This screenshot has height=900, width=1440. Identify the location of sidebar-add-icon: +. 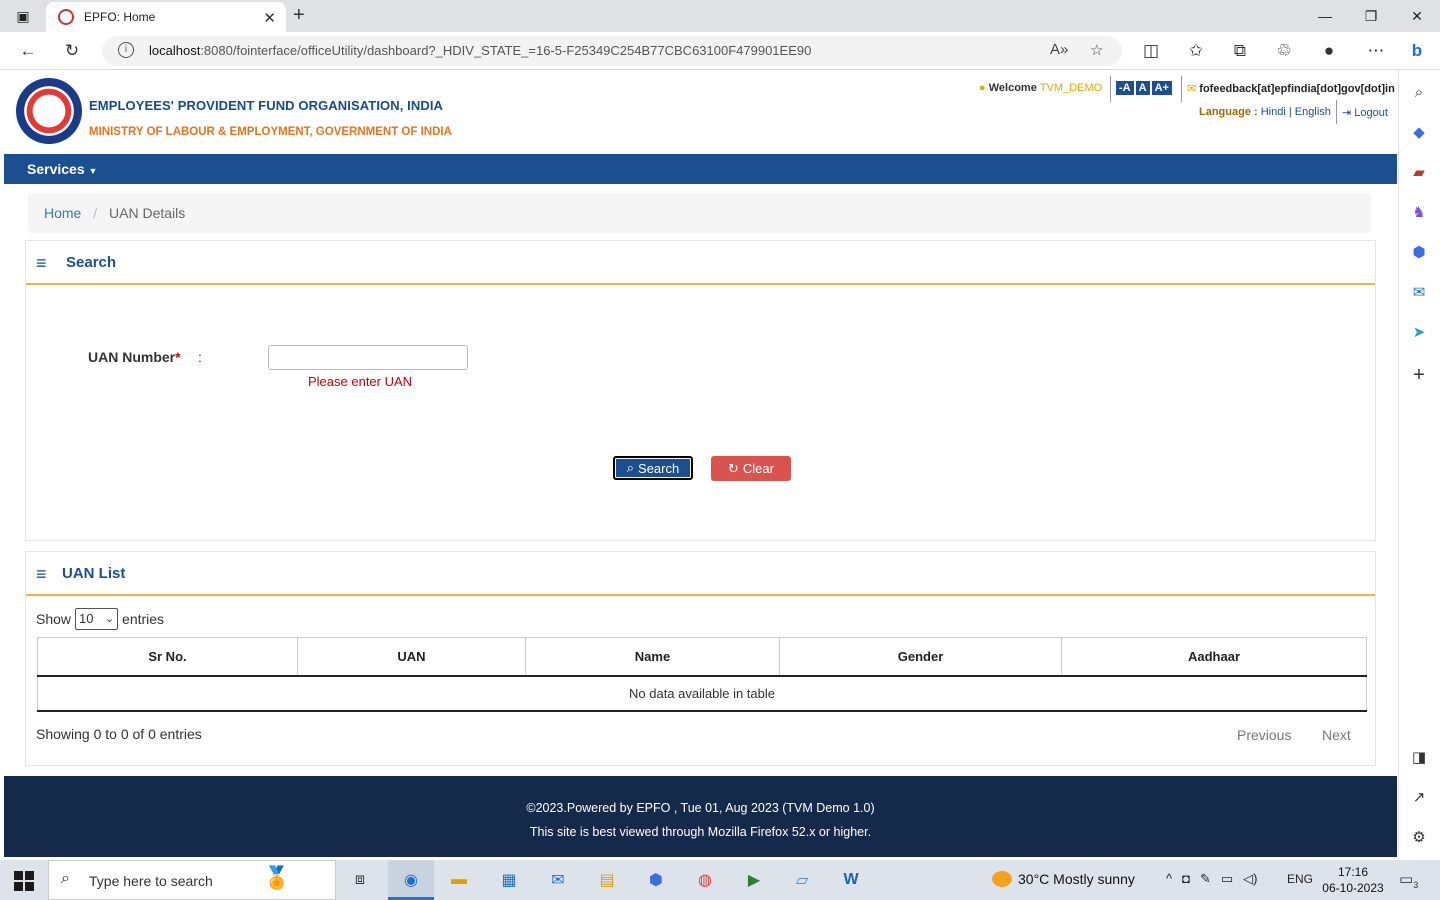
(1419, 375).